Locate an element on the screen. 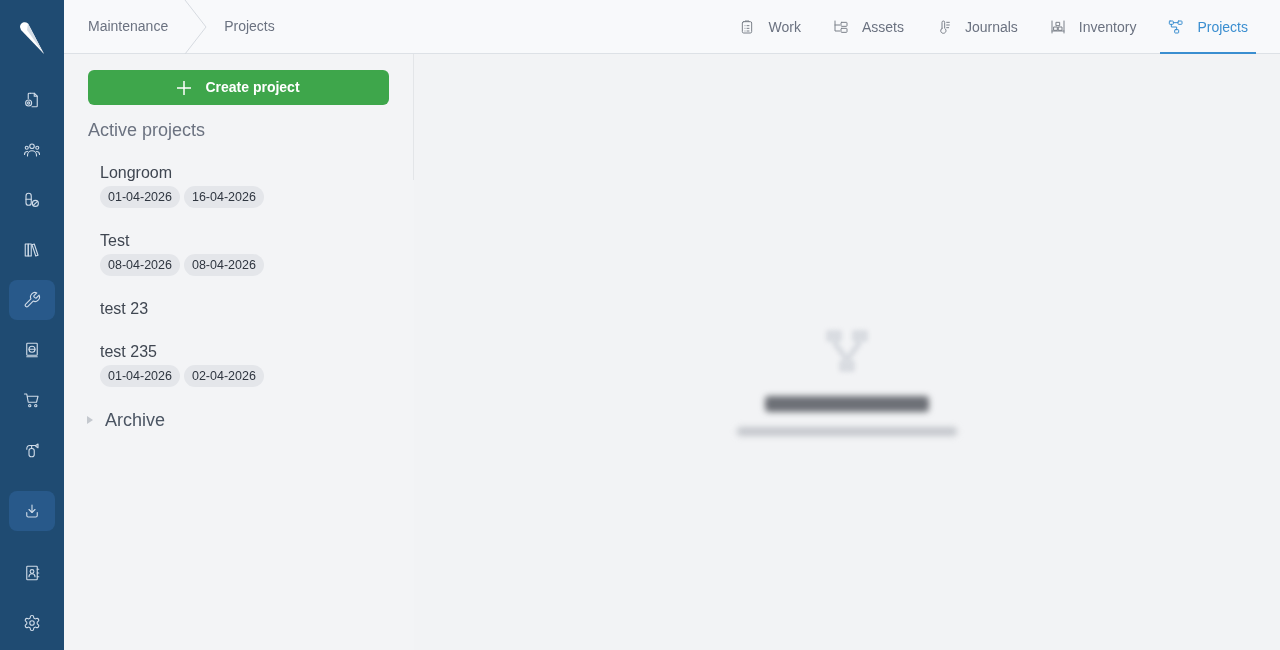  cart-icon is located at coordinates (32, 400).